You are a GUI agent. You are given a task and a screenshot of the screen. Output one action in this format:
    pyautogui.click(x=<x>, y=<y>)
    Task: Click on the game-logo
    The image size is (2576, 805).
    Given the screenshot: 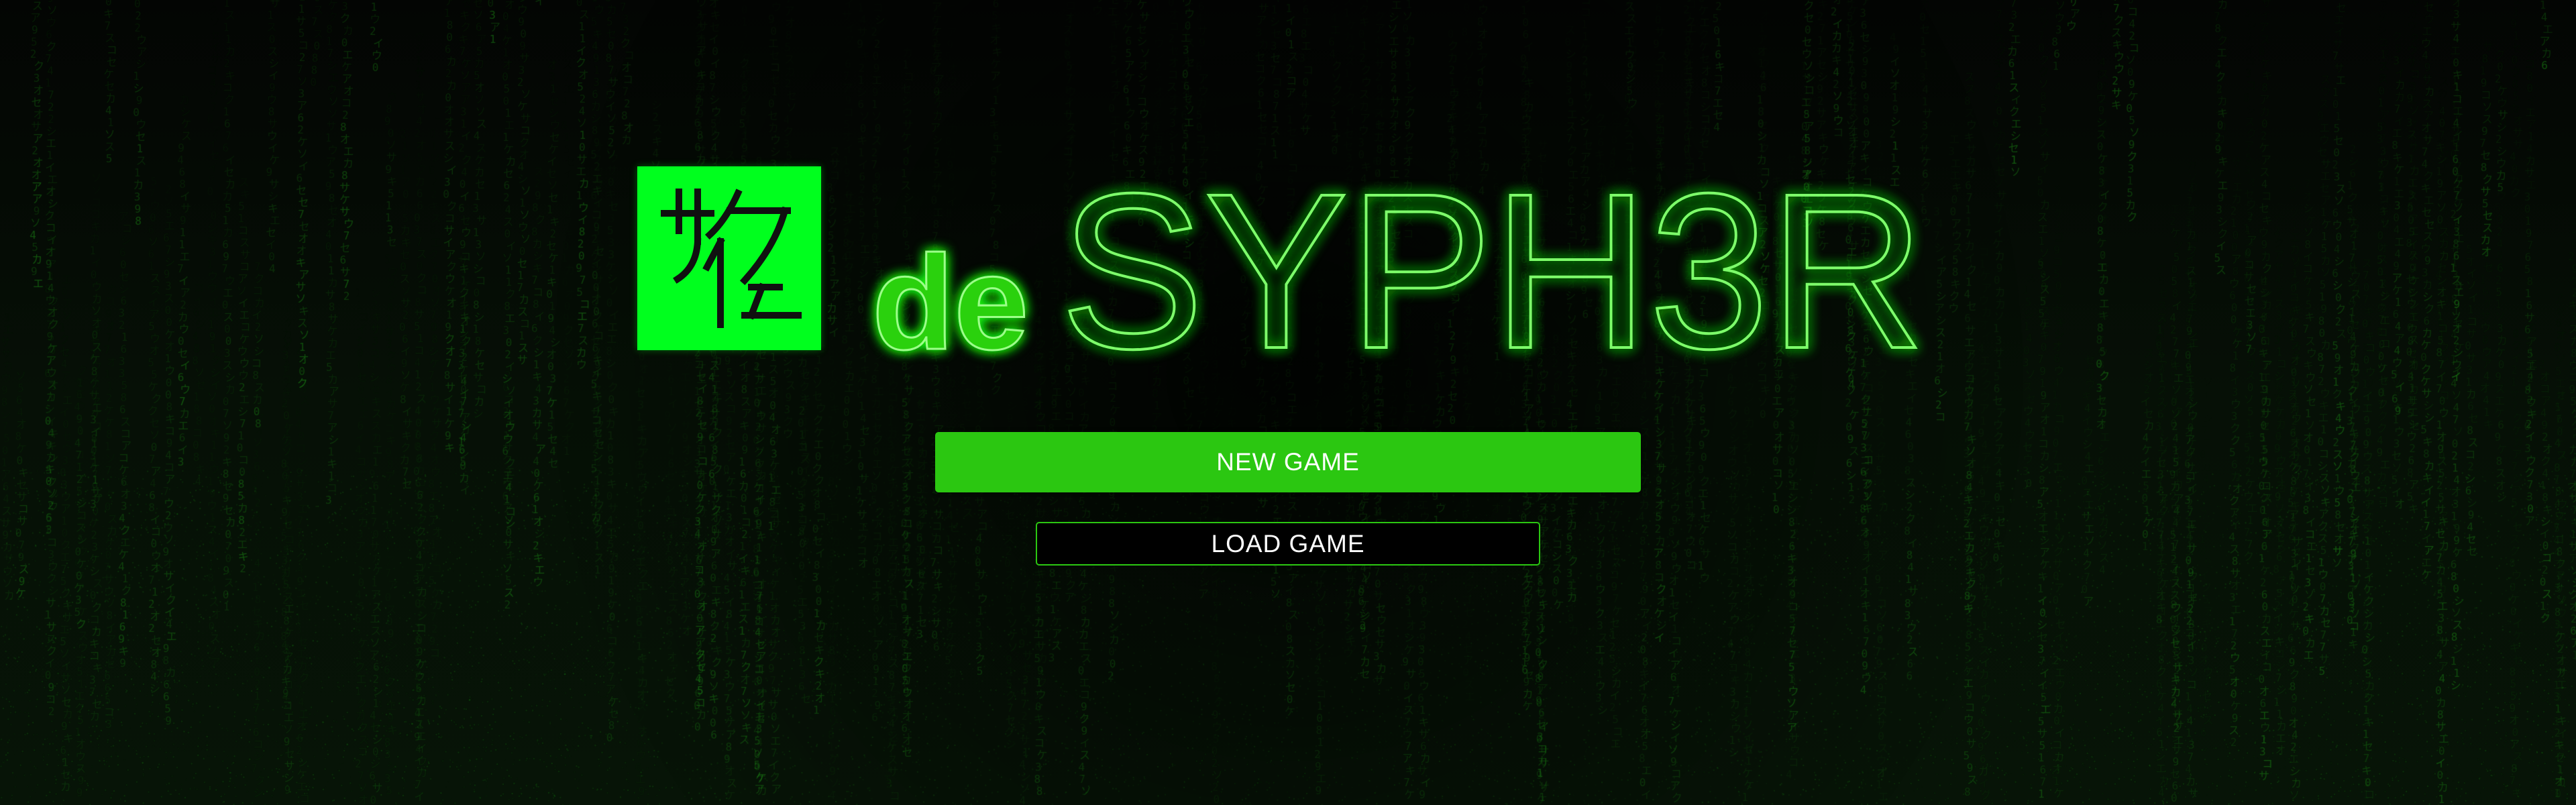 What is the action you would take?
    pyautogui.click(x=729, y=258)
    